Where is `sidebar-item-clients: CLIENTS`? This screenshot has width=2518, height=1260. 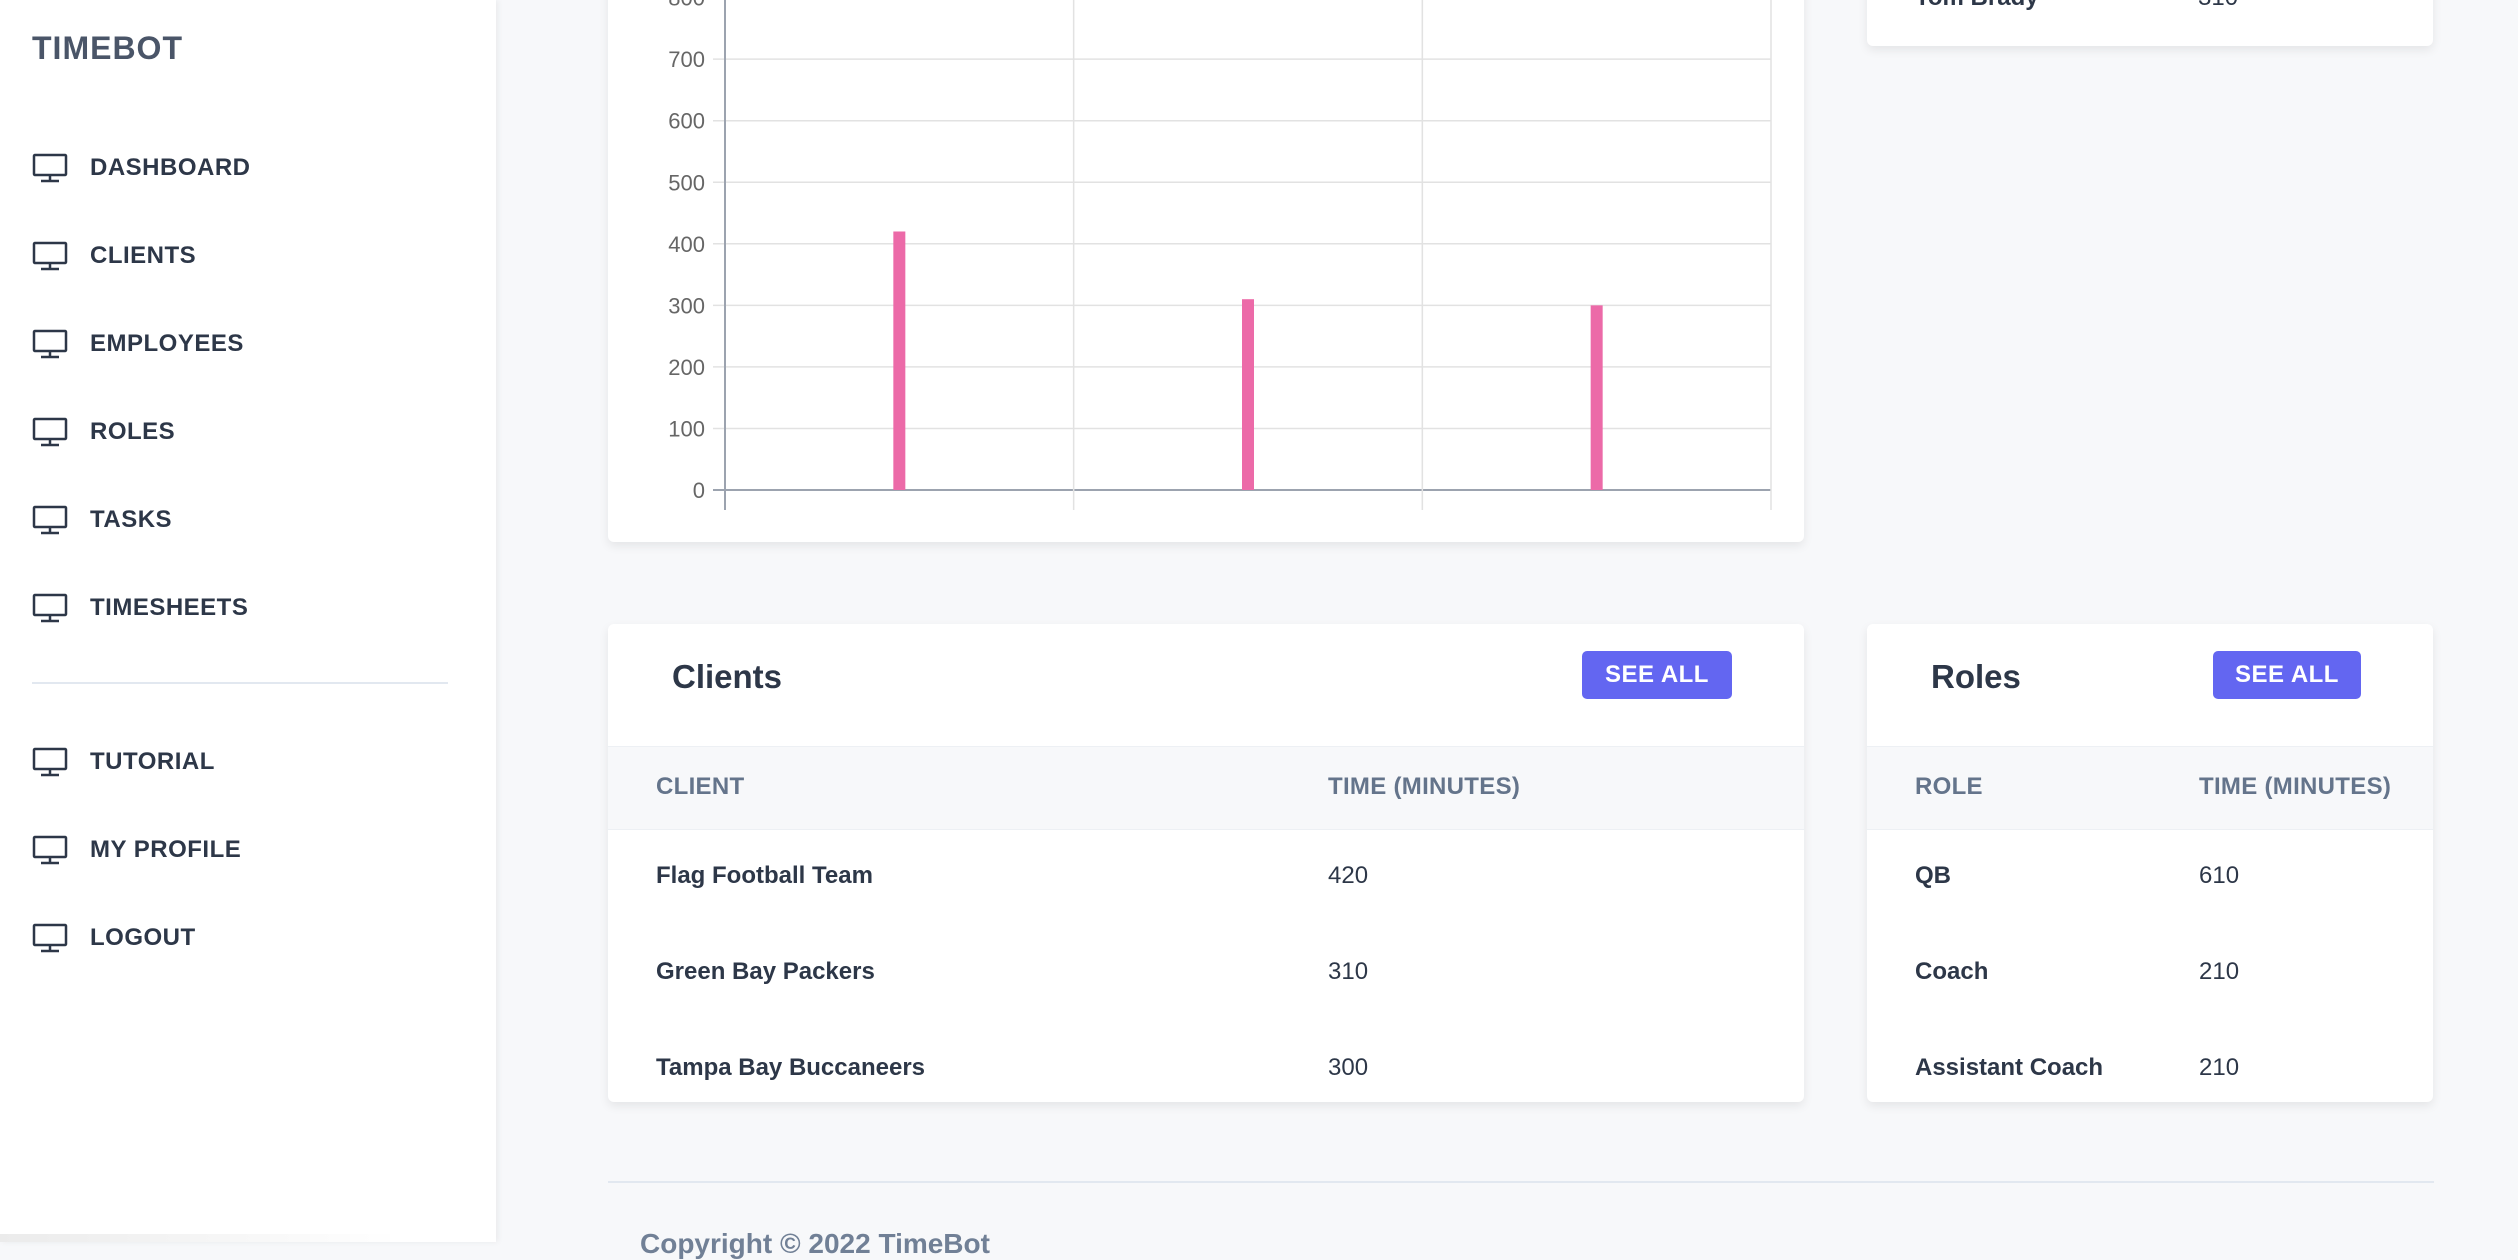
sidebar-item-clients: CLIENTS is located at coordinates (114, 256).